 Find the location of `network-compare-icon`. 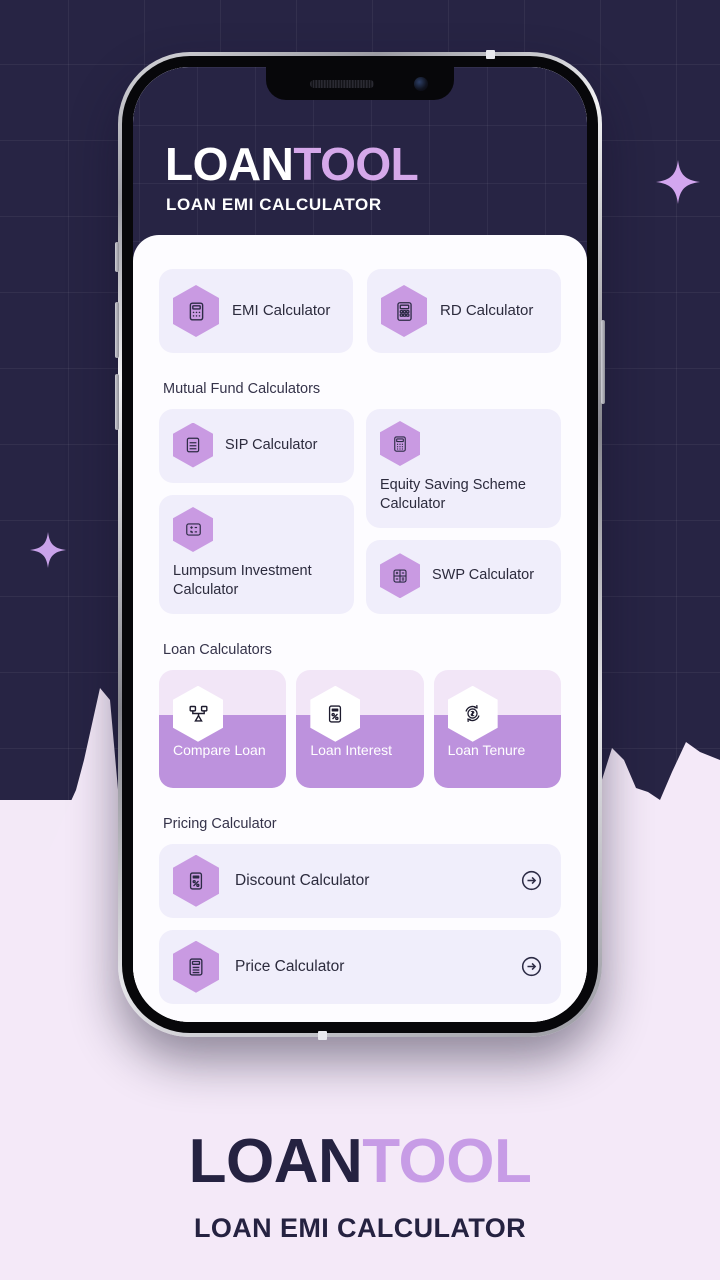

network-compare-icon is located at coordinates (198, 713).